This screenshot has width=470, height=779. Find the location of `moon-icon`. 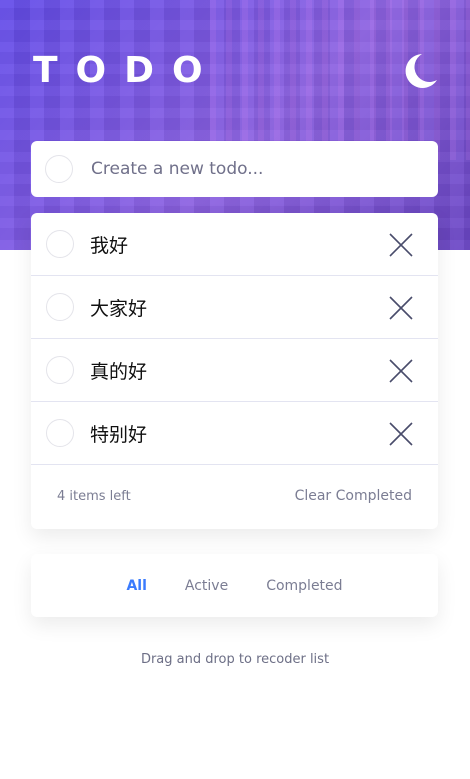

moon-icon is located at coordinates (421, 71).